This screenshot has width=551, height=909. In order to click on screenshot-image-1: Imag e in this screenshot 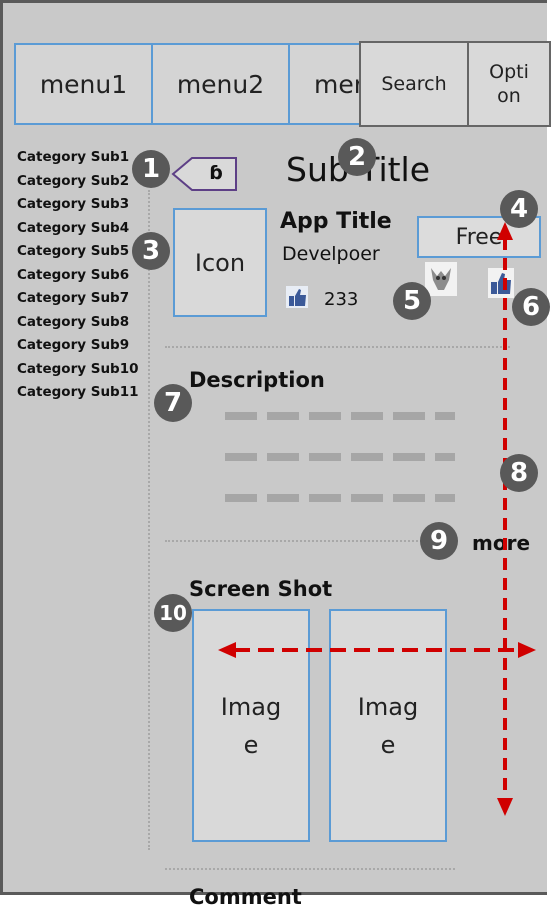, I will do `click(251, 725)`.